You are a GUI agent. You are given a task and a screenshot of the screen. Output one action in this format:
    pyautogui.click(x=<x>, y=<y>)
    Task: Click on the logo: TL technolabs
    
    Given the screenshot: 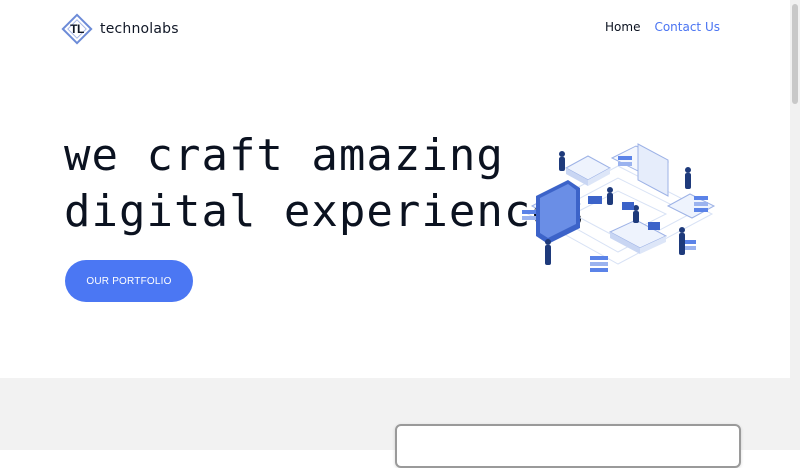 What is the action you would take?
    pyautogui.click(x=120, y=29)
    